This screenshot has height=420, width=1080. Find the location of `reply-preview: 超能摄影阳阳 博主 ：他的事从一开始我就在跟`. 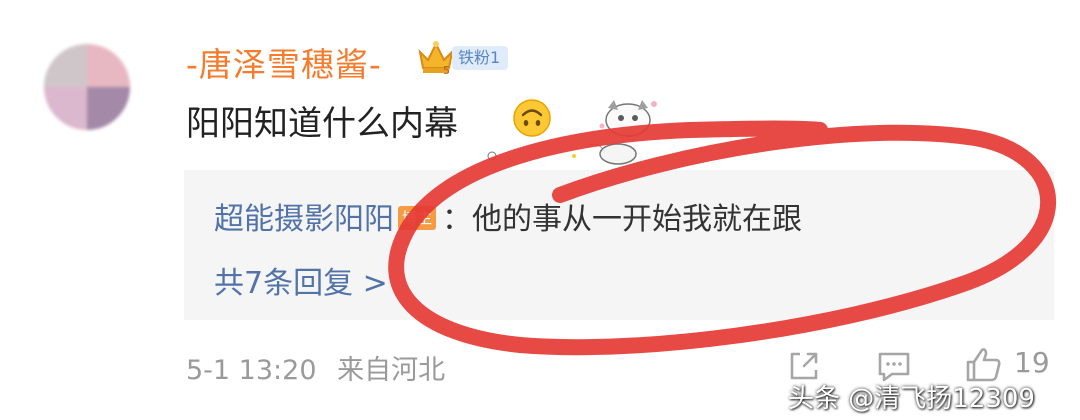

reply-preview: 超能摄影阳阳 博主 ：他的事从一开始我就在跟 is located at coordinates (508, 216).